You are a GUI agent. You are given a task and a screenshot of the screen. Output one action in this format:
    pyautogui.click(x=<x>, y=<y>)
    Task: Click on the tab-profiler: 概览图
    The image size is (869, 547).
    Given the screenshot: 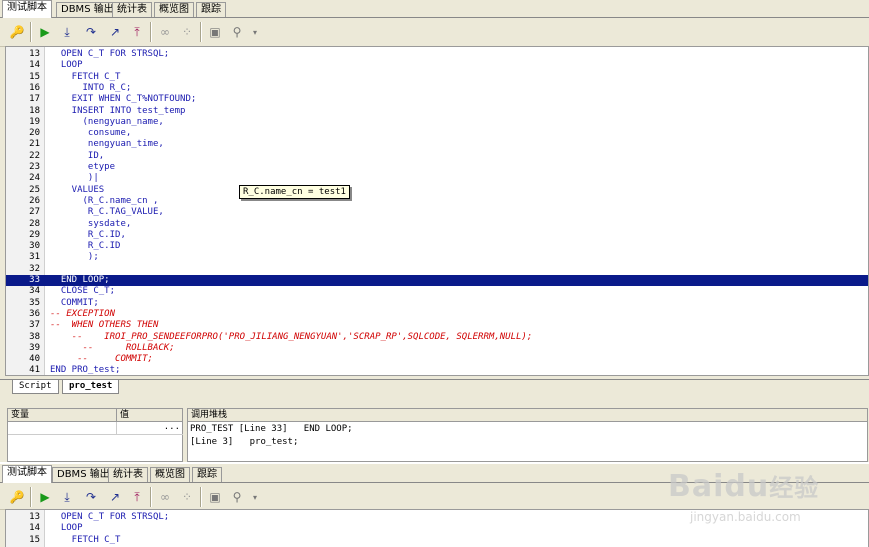 What is the action you would take?
    pyautogui.click(x=174, y=9)
    